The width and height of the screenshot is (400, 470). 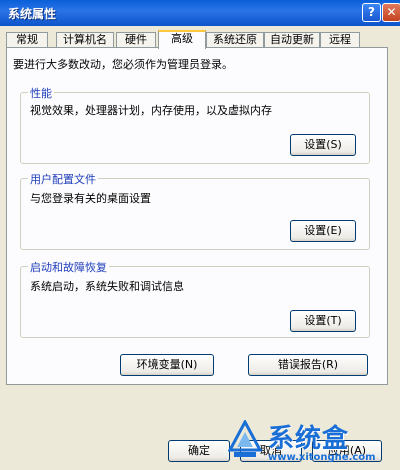 I want to click on help-button: ?, so click(x=371, y=12).